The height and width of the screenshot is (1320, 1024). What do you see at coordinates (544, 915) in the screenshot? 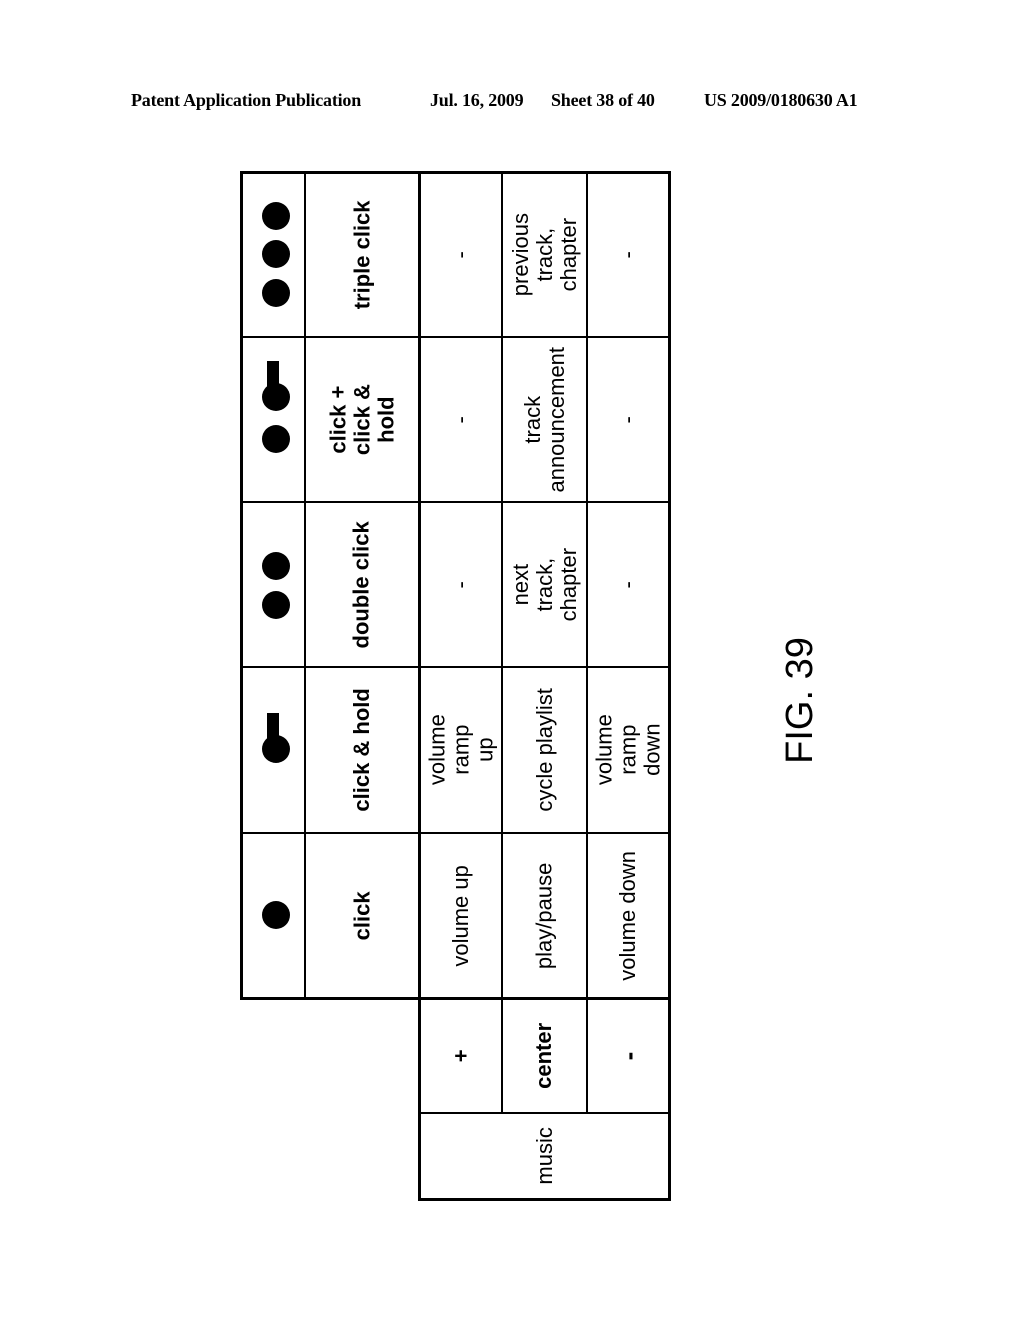
I see `action-center-click: play/pause` at bounding box center [544, 915].